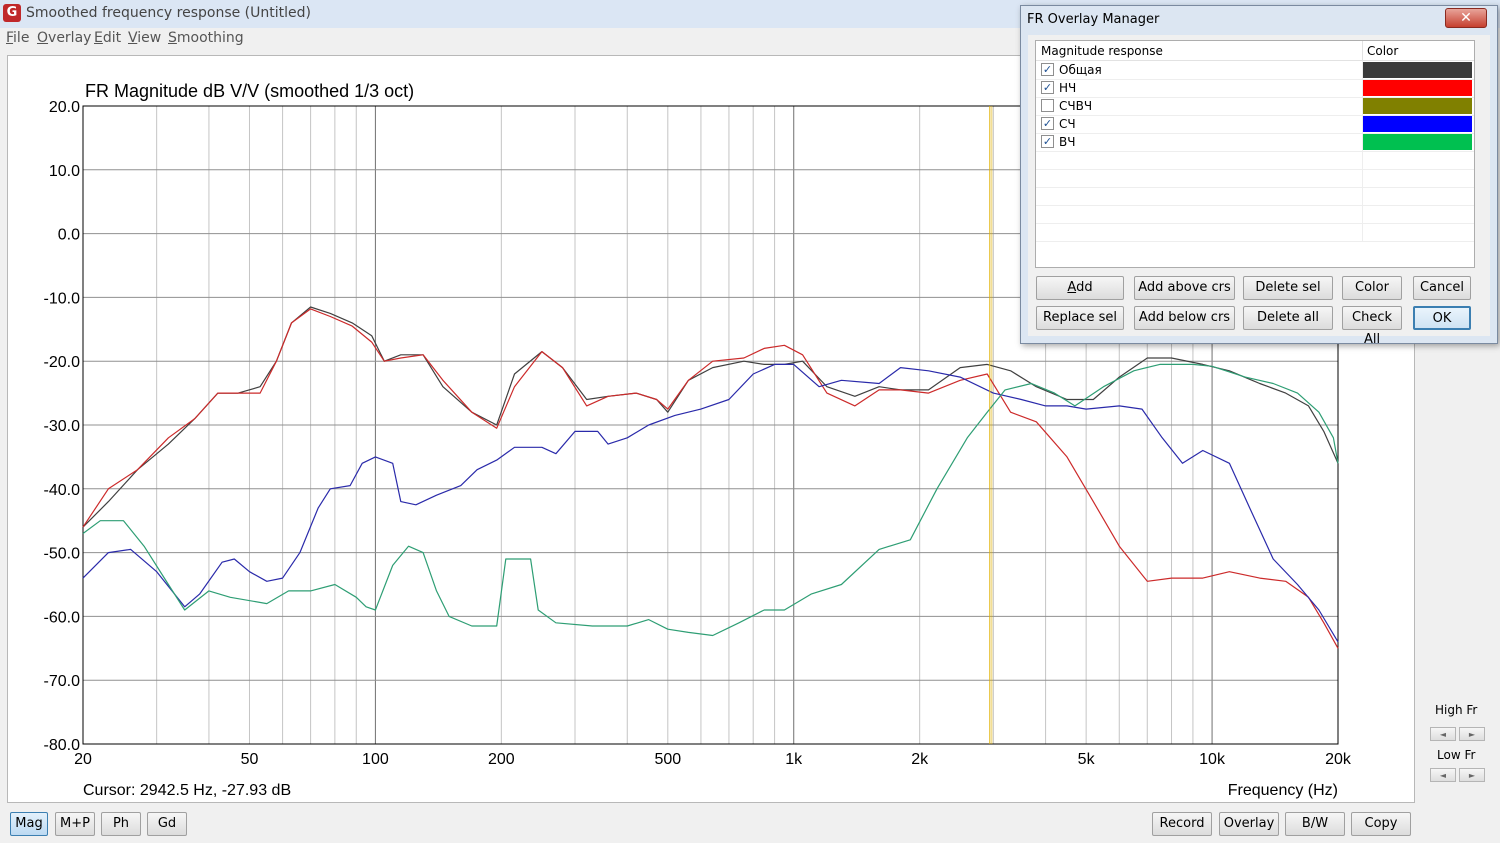  What do you see at coordinates (62, 554) in the screenshot?
I see `y-tick-label: -50.0` at bounding box center [62, 554].